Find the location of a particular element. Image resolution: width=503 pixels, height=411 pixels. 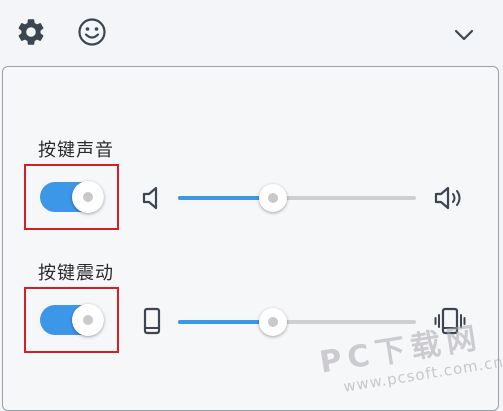

speaker-mute-icon is located at coordinates (152, 198).